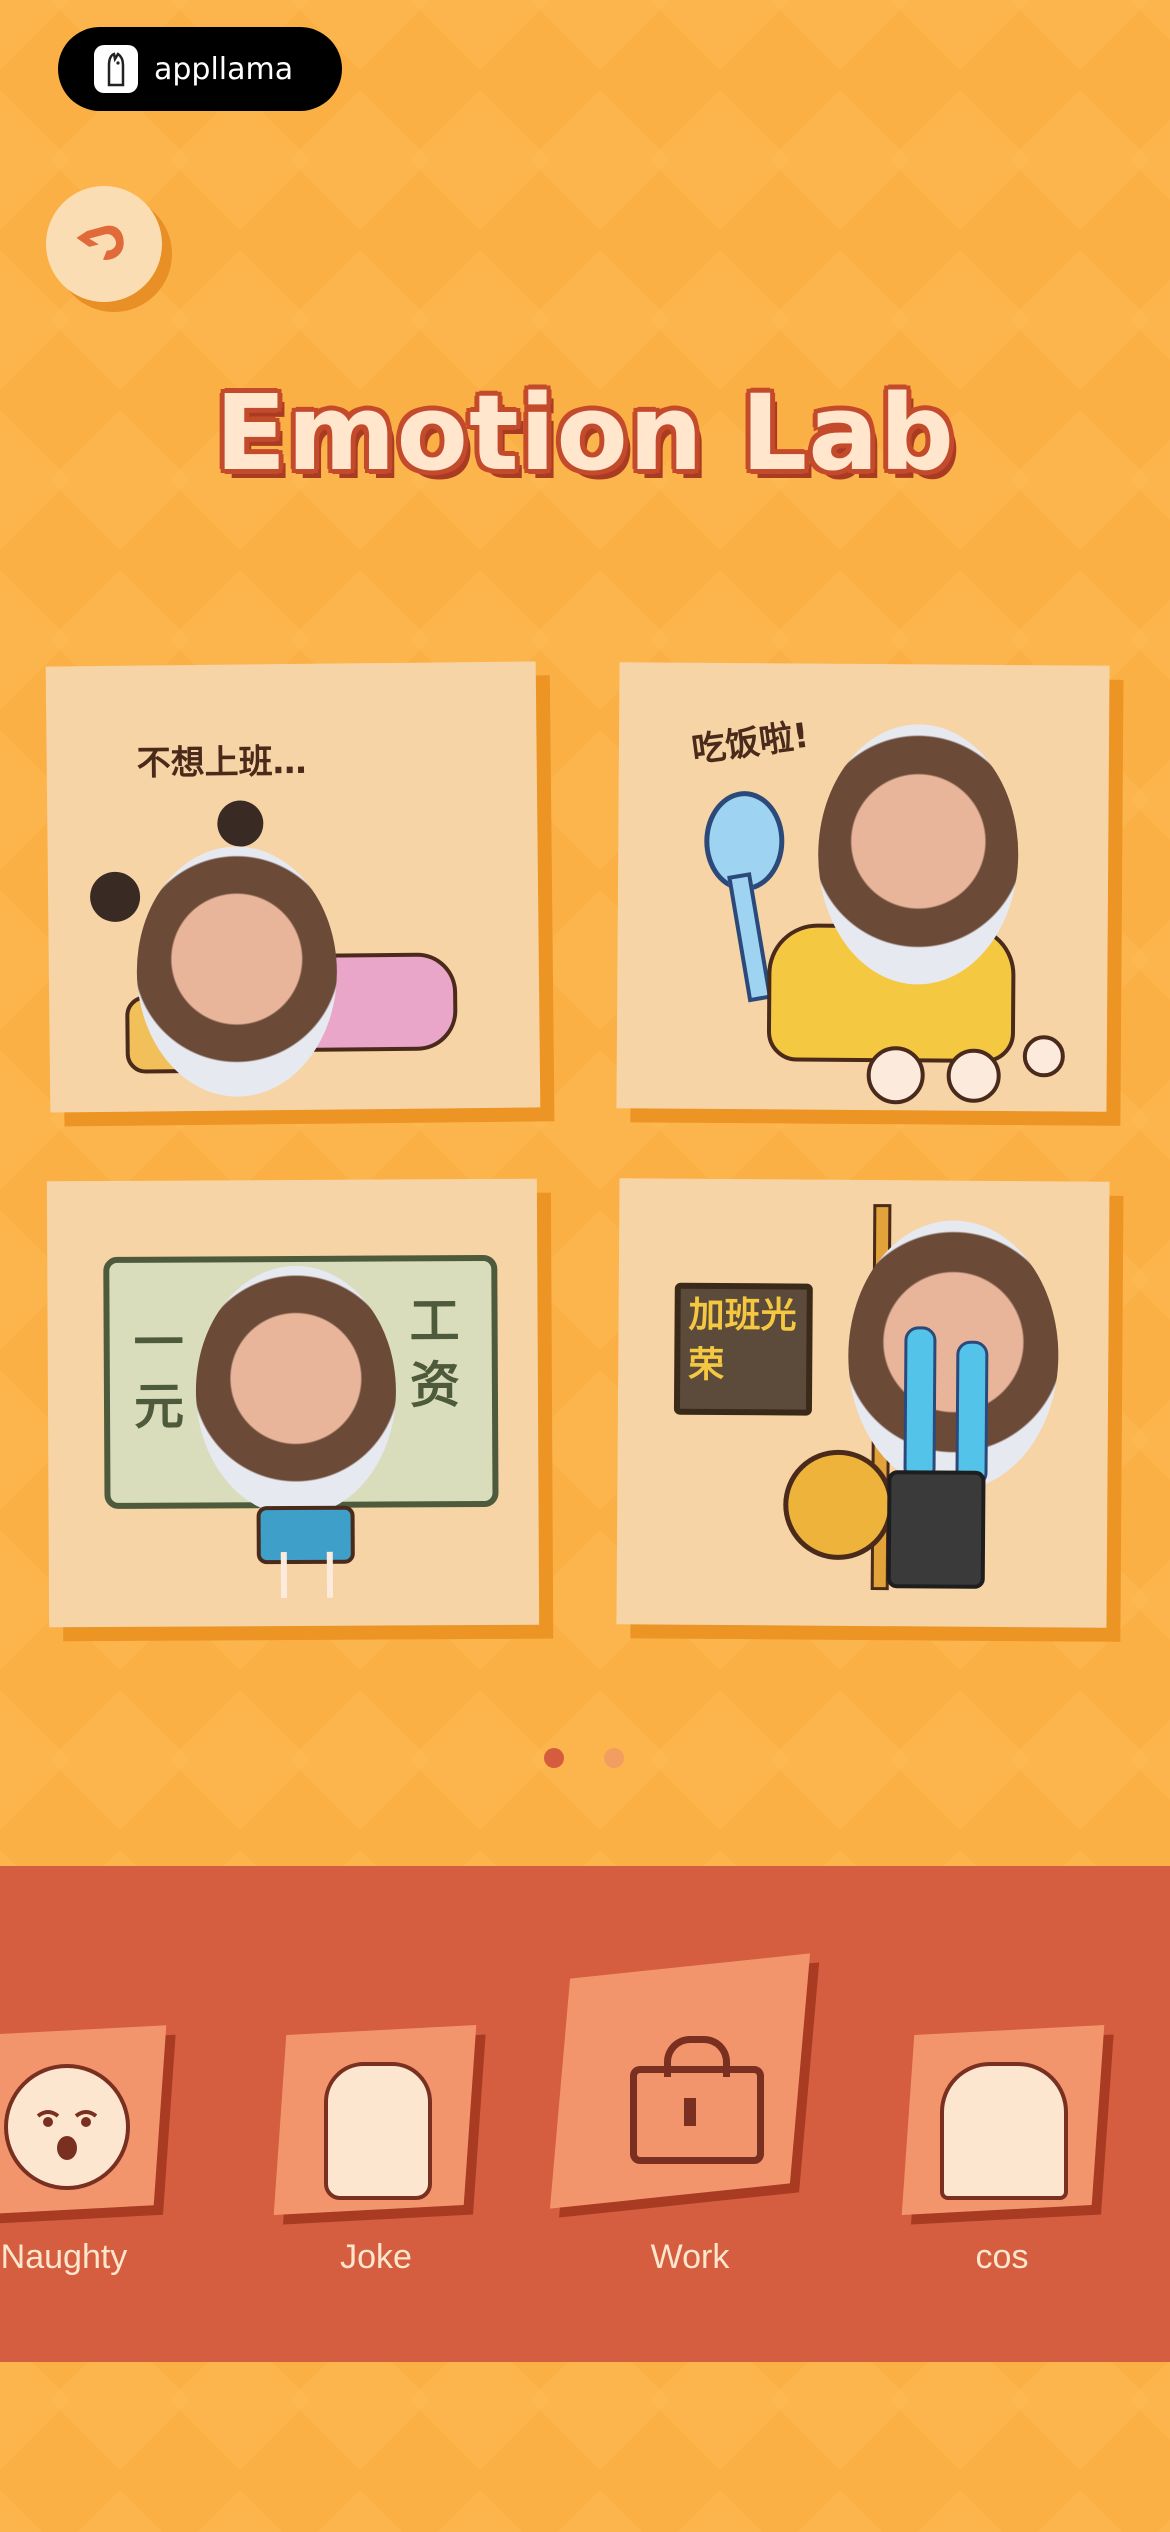 Image resolution: width=1170 pixels, height=2532 pixels. What do you see at coordinates (614, 1758) in the screenshot?
I see `page-dot` at bounding box center [614, 1758].